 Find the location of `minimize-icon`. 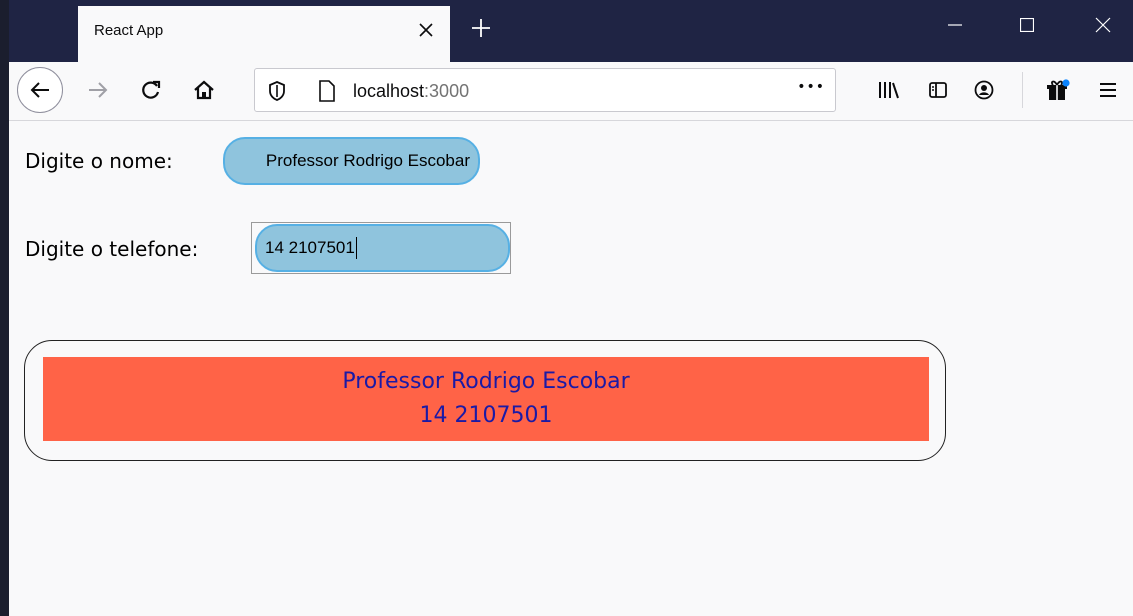

minimize-icon is located at coordinates (955, 25).